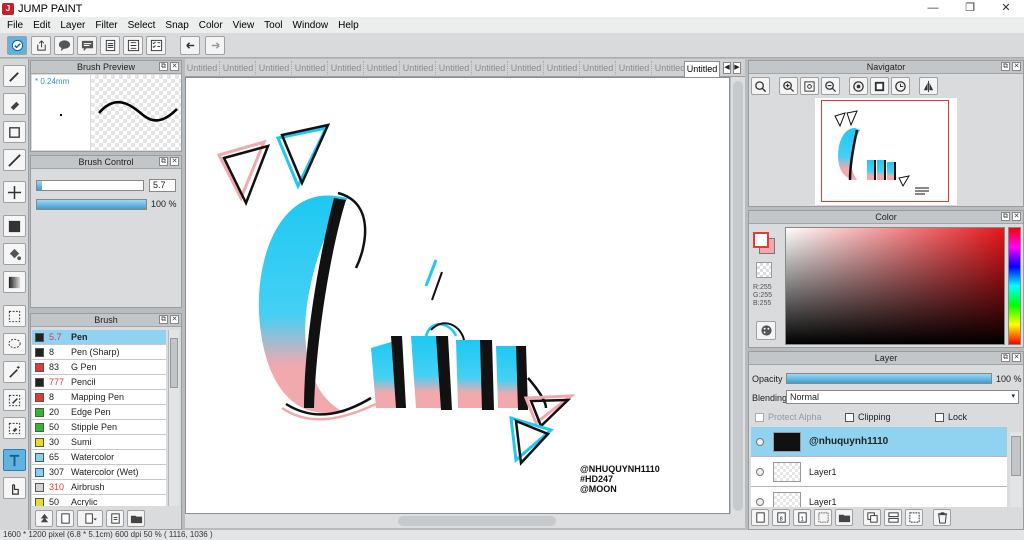 The image size is (1024, 540). Describe the element at coordinates (348, 25) in the screenshot. I see `menu-help: Help` at that location.